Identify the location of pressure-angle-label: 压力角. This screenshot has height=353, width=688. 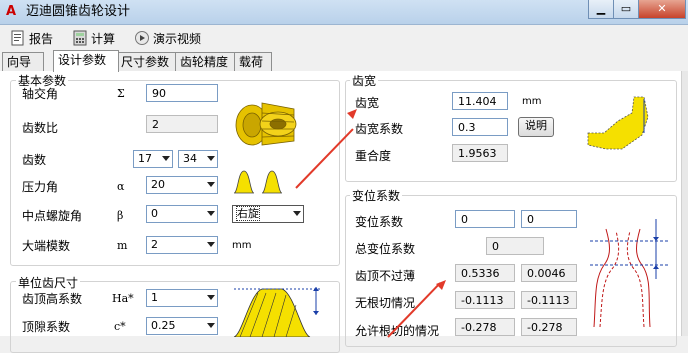
(40, 187).